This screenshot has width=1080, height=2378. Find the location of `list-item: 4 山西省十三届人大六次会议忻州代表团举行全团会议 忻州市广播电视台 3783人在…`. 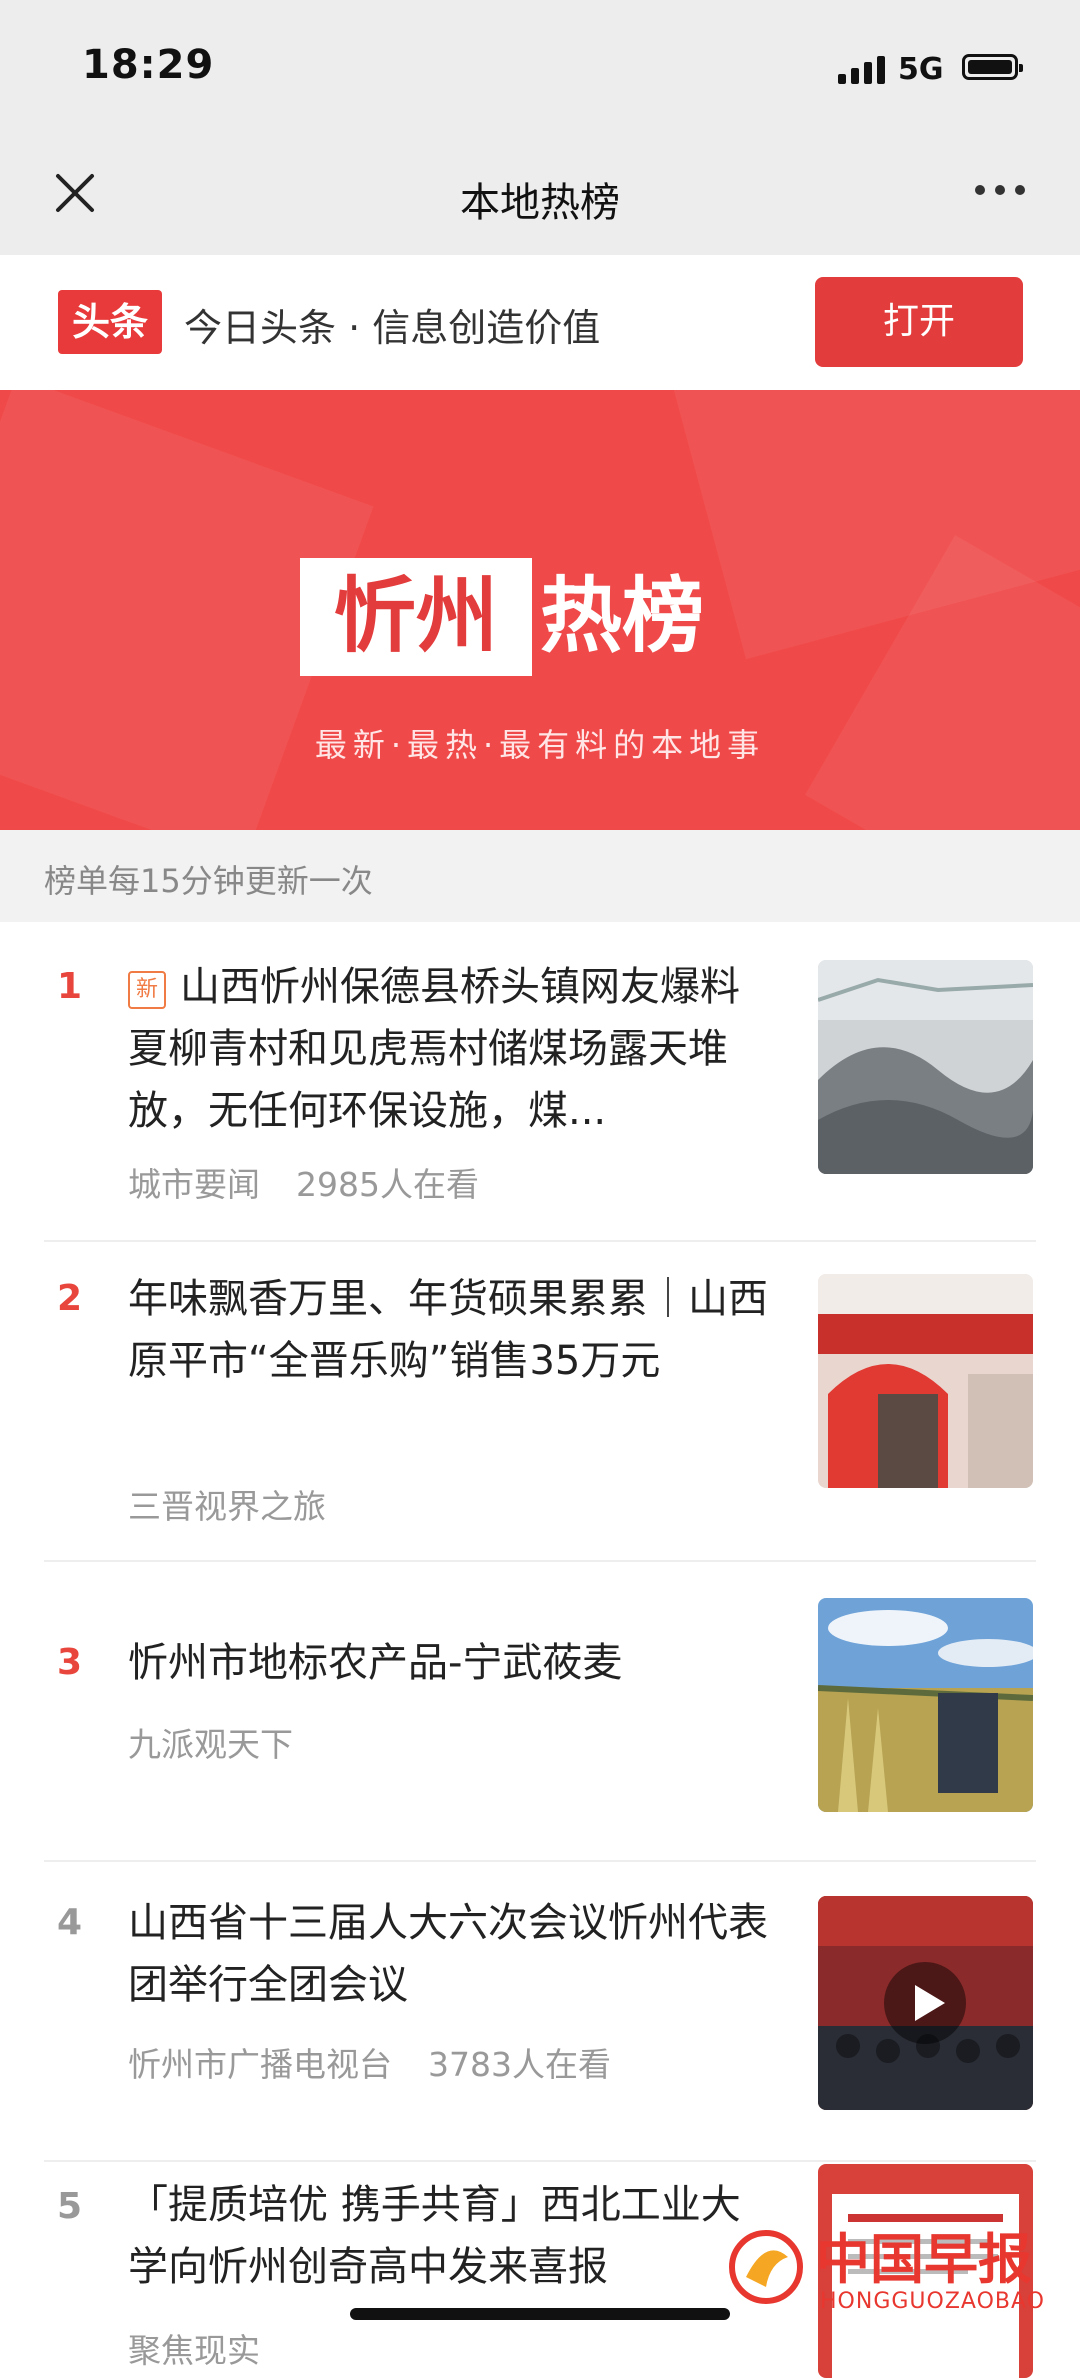

list-item: 4 山西省十三届人大六次会议忻州代表团举行全团会议 忻州市广播电视台 3783人在… is located at coordinates (540, 2012).